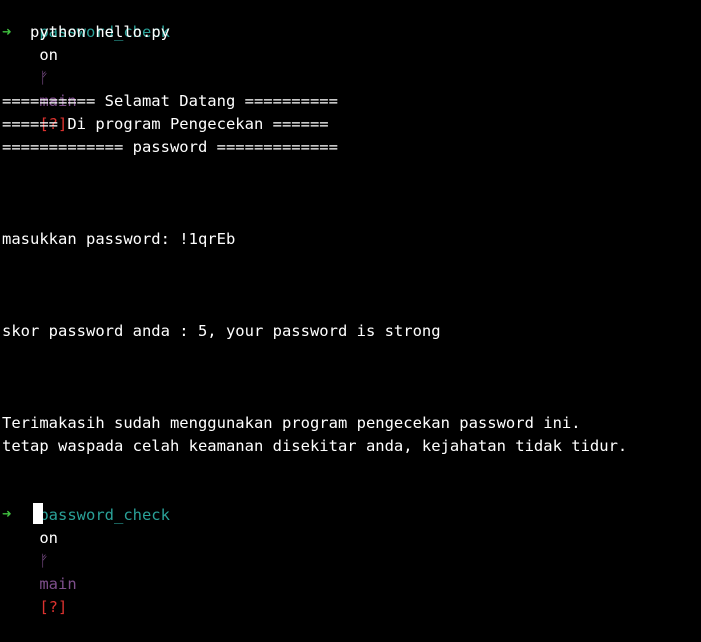 The height and width of the screenshot is (642, 701). Describe the element at coordinates (100, 32) in the screenshot. I see `command-text: python hello.py` at that location.